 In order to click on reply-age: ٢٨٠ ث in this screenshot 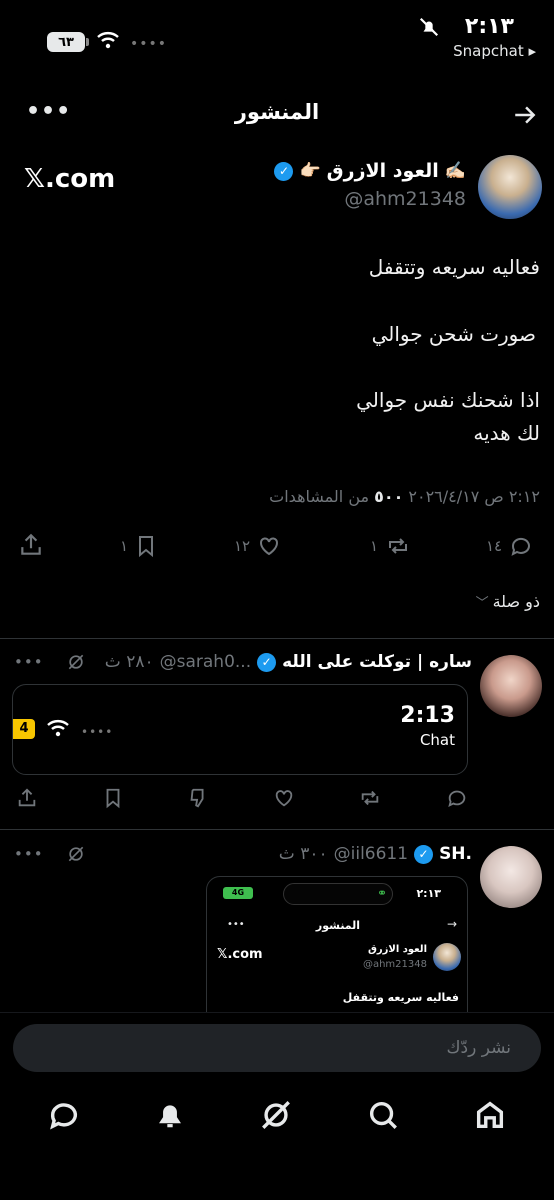, I will do `click(129, 662)`.